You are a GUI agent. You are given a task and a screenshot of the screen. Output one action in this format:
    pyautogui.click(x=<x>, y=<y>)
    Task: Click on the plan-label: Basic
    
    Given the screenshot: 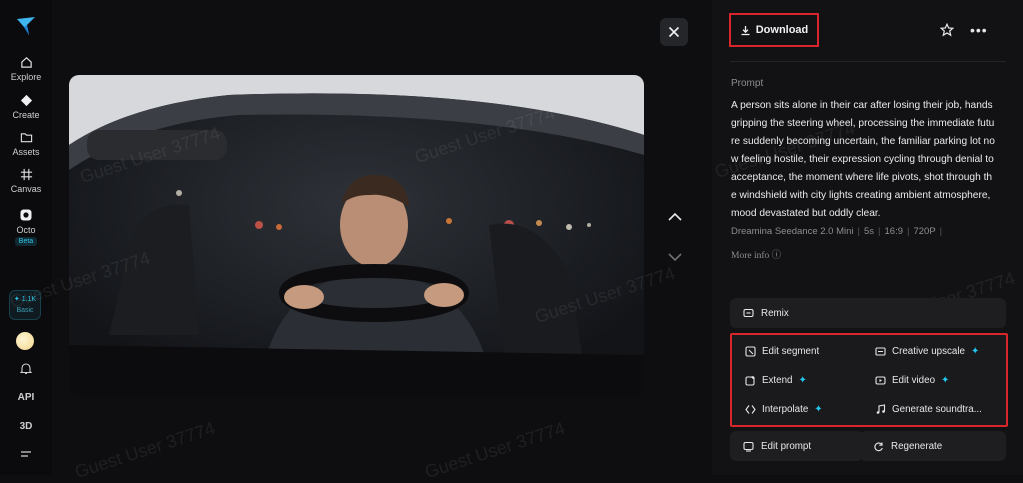 What is the action you would take?
    pyautogui.click(x=25, y=310)
    